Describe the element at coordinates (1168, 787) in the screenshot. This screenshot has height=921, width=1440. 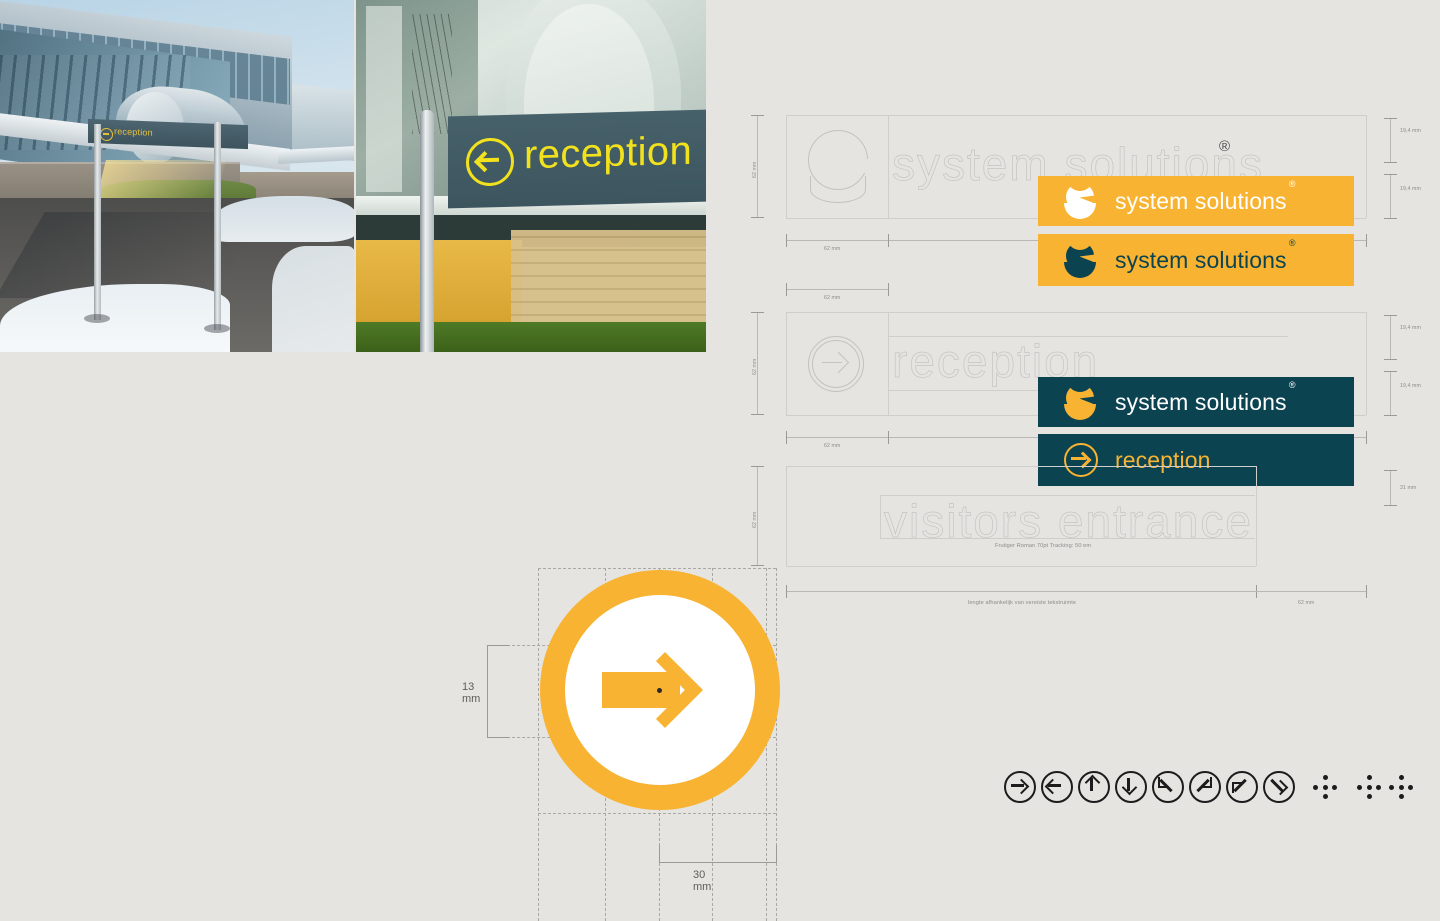
I see `arrow-up-left-icon` at that location.